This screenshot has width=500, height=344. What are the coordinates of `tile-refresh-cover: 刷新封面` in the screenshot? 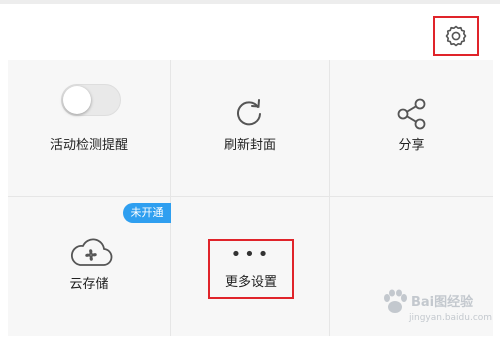 It's located at (250, 128).